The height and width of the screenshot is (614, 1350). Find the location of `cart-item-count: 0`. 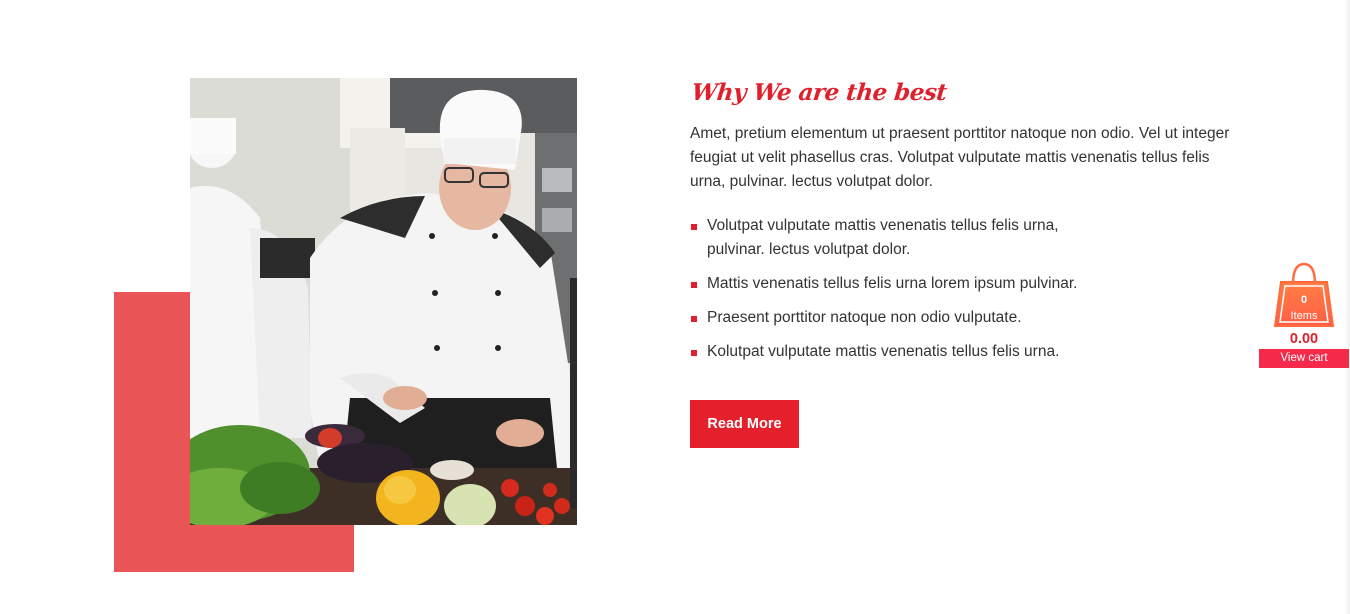

cart-item-count: 0 is located at coordinates (1304, 300).